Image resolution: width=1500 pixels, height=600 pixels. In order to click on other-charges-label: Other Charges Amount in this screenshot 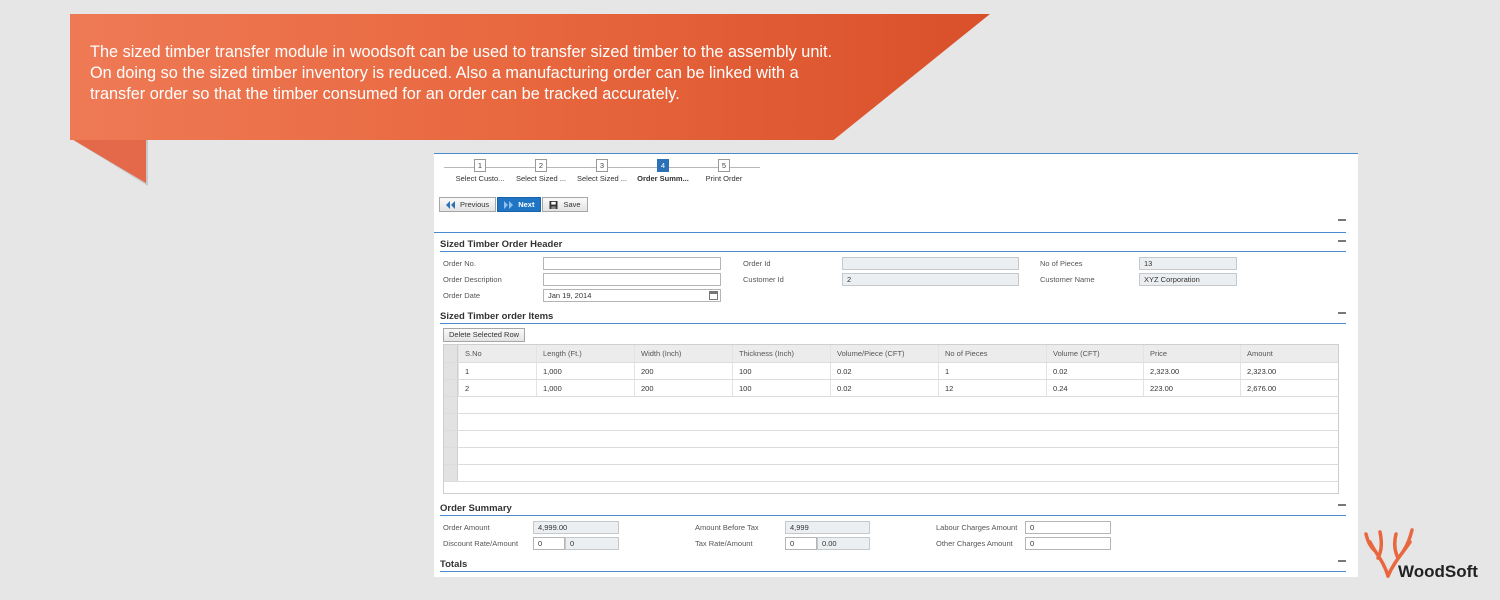, I will do `click(974, 543)`.